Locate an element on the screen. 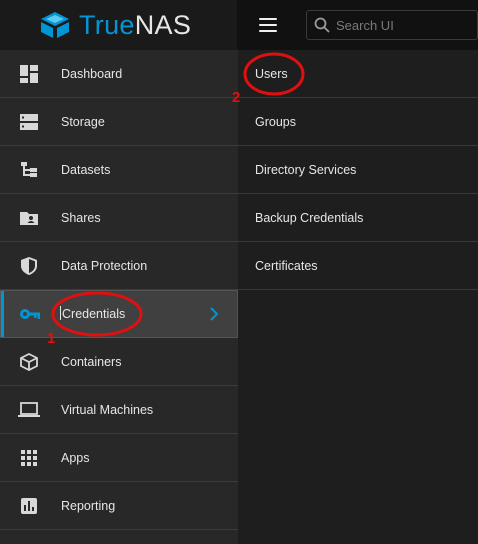  toolbar is located at coordinates (357, 25).